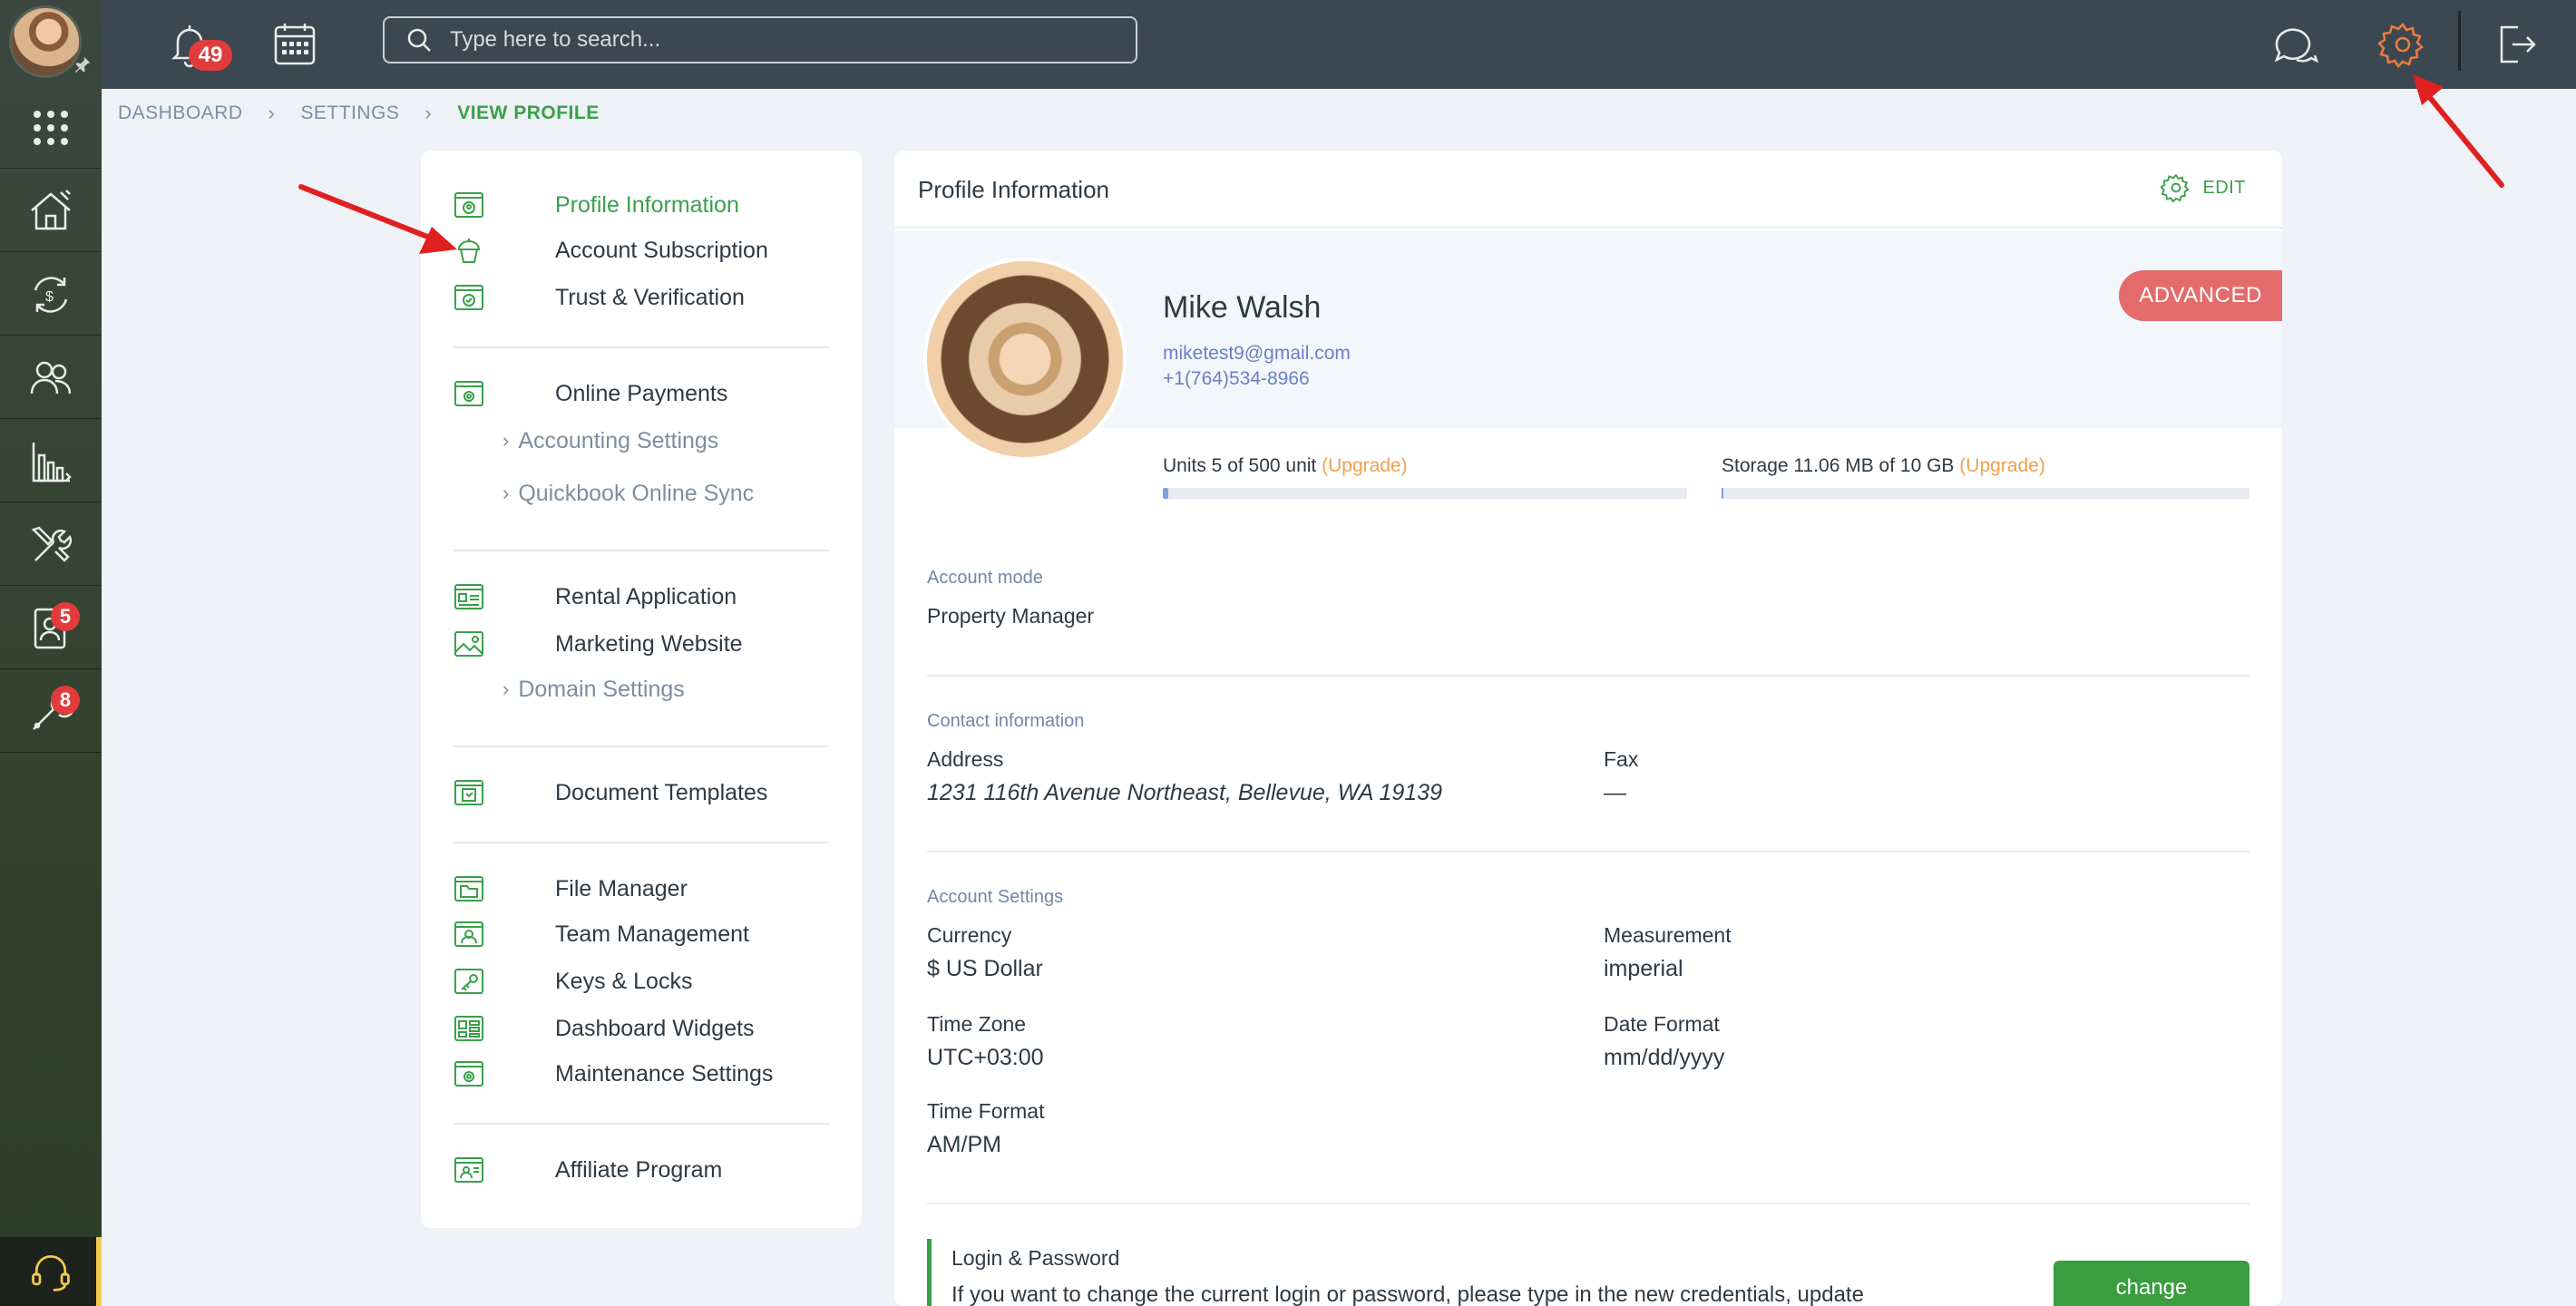 This screenshot has width=2576, height=1306. I want to click on nav-online-payments: Online Payments, so click(590, 394).